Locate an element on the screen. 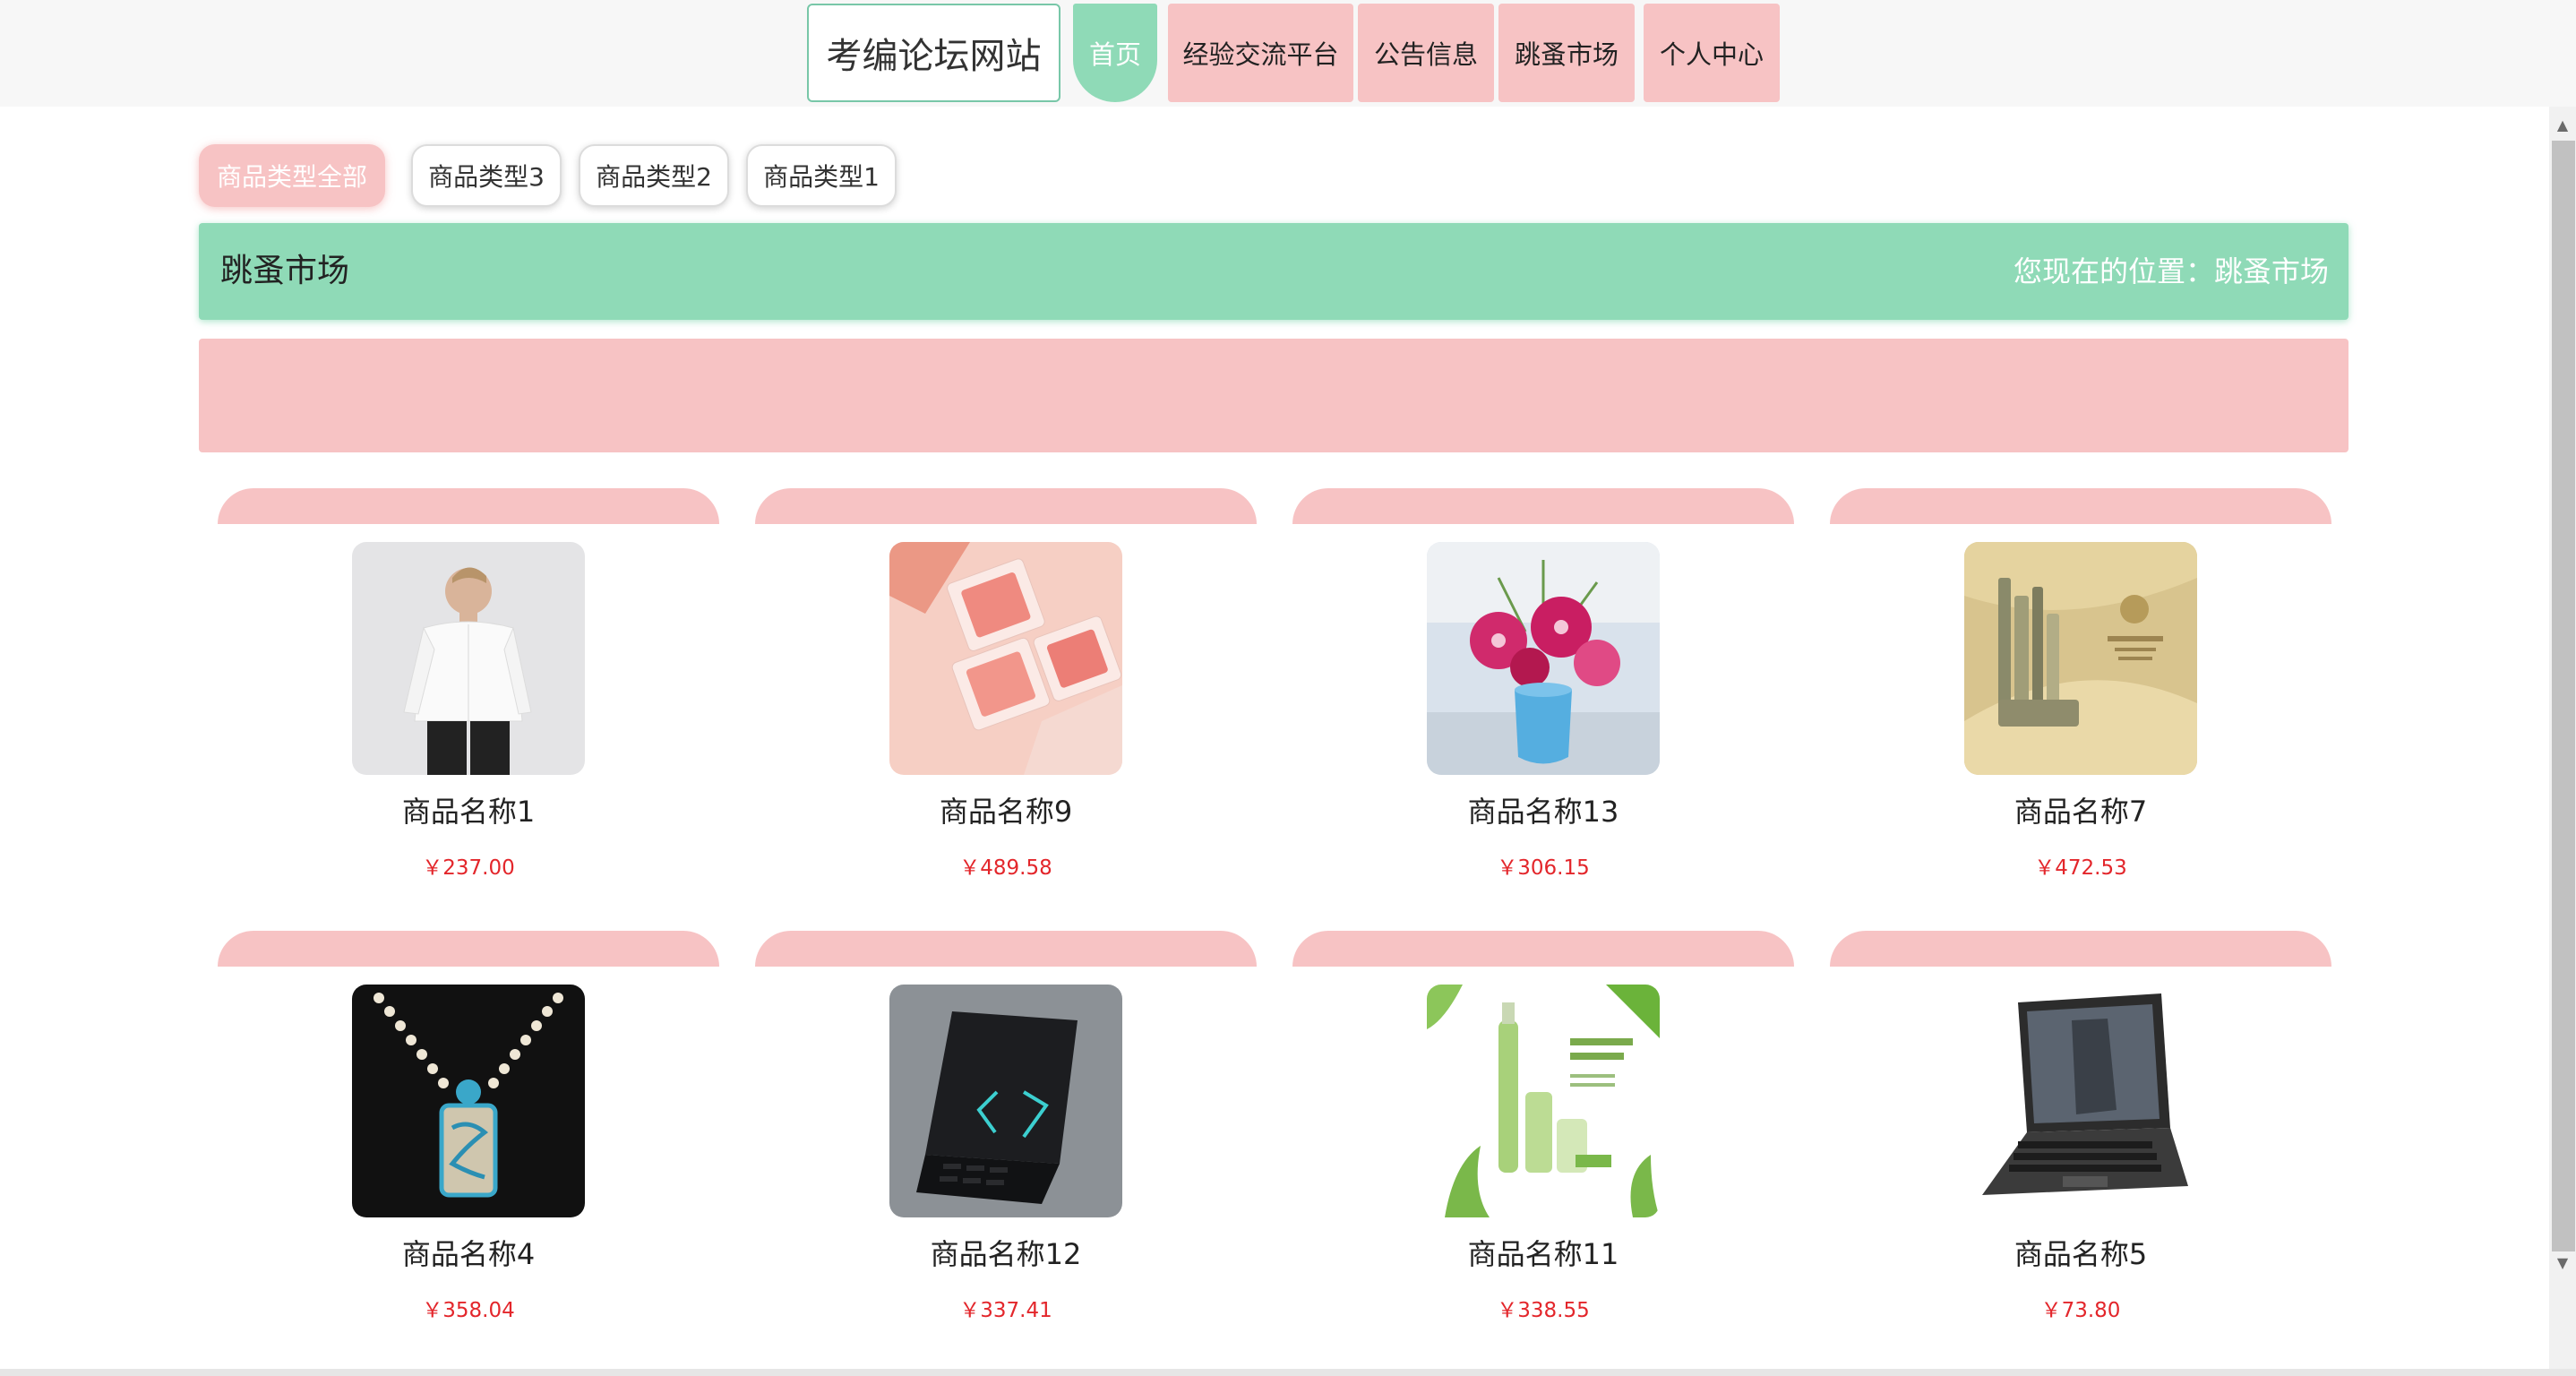 Image resolution: width=2576 pixels, height=1376 pixels. scroll-down-arrow-icon: ▼ is located at coordinates (2562, 1262).